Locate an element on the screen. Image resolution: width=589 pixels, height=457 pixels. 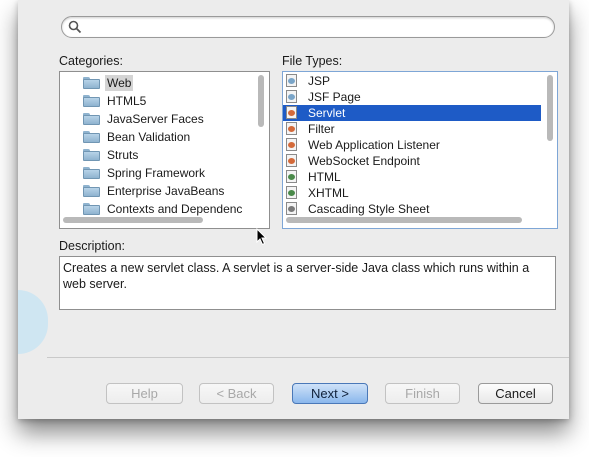
list-item: Contexts and Dependenc is located at coordinates (157, 209).